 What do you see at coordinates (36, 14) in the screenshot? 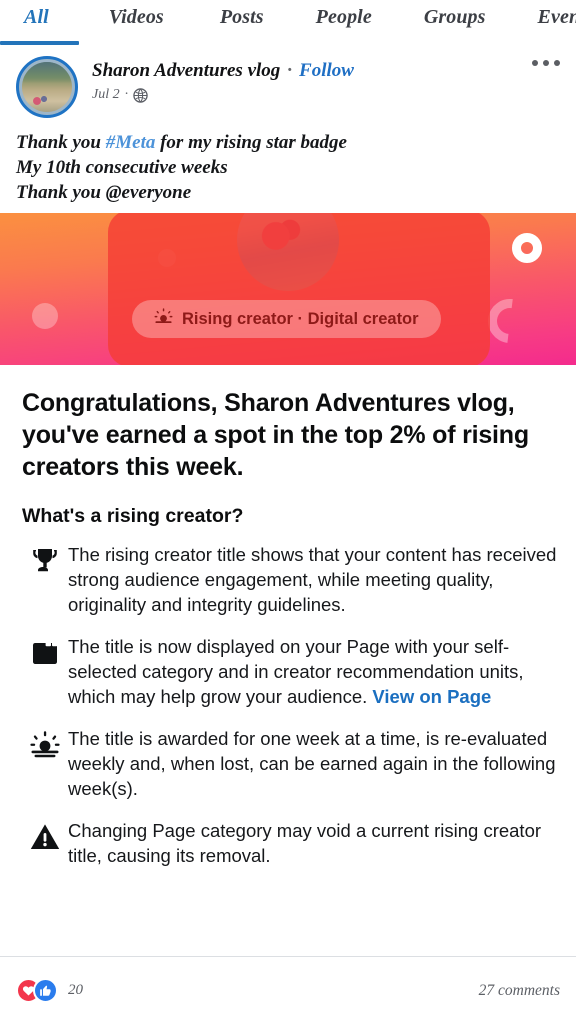
I see `tab-all: All` at bounding box center [36, 14].